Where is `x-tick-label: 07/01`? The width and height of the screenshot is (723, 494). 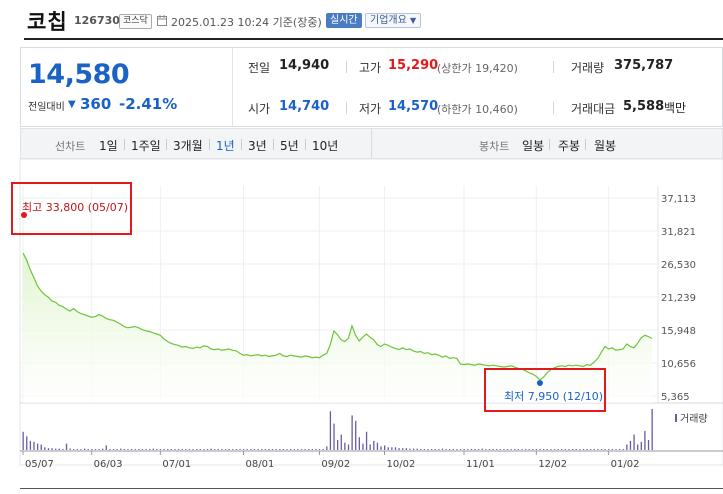
x-tick-label: 07/01 is located at coordinates (176, 464).